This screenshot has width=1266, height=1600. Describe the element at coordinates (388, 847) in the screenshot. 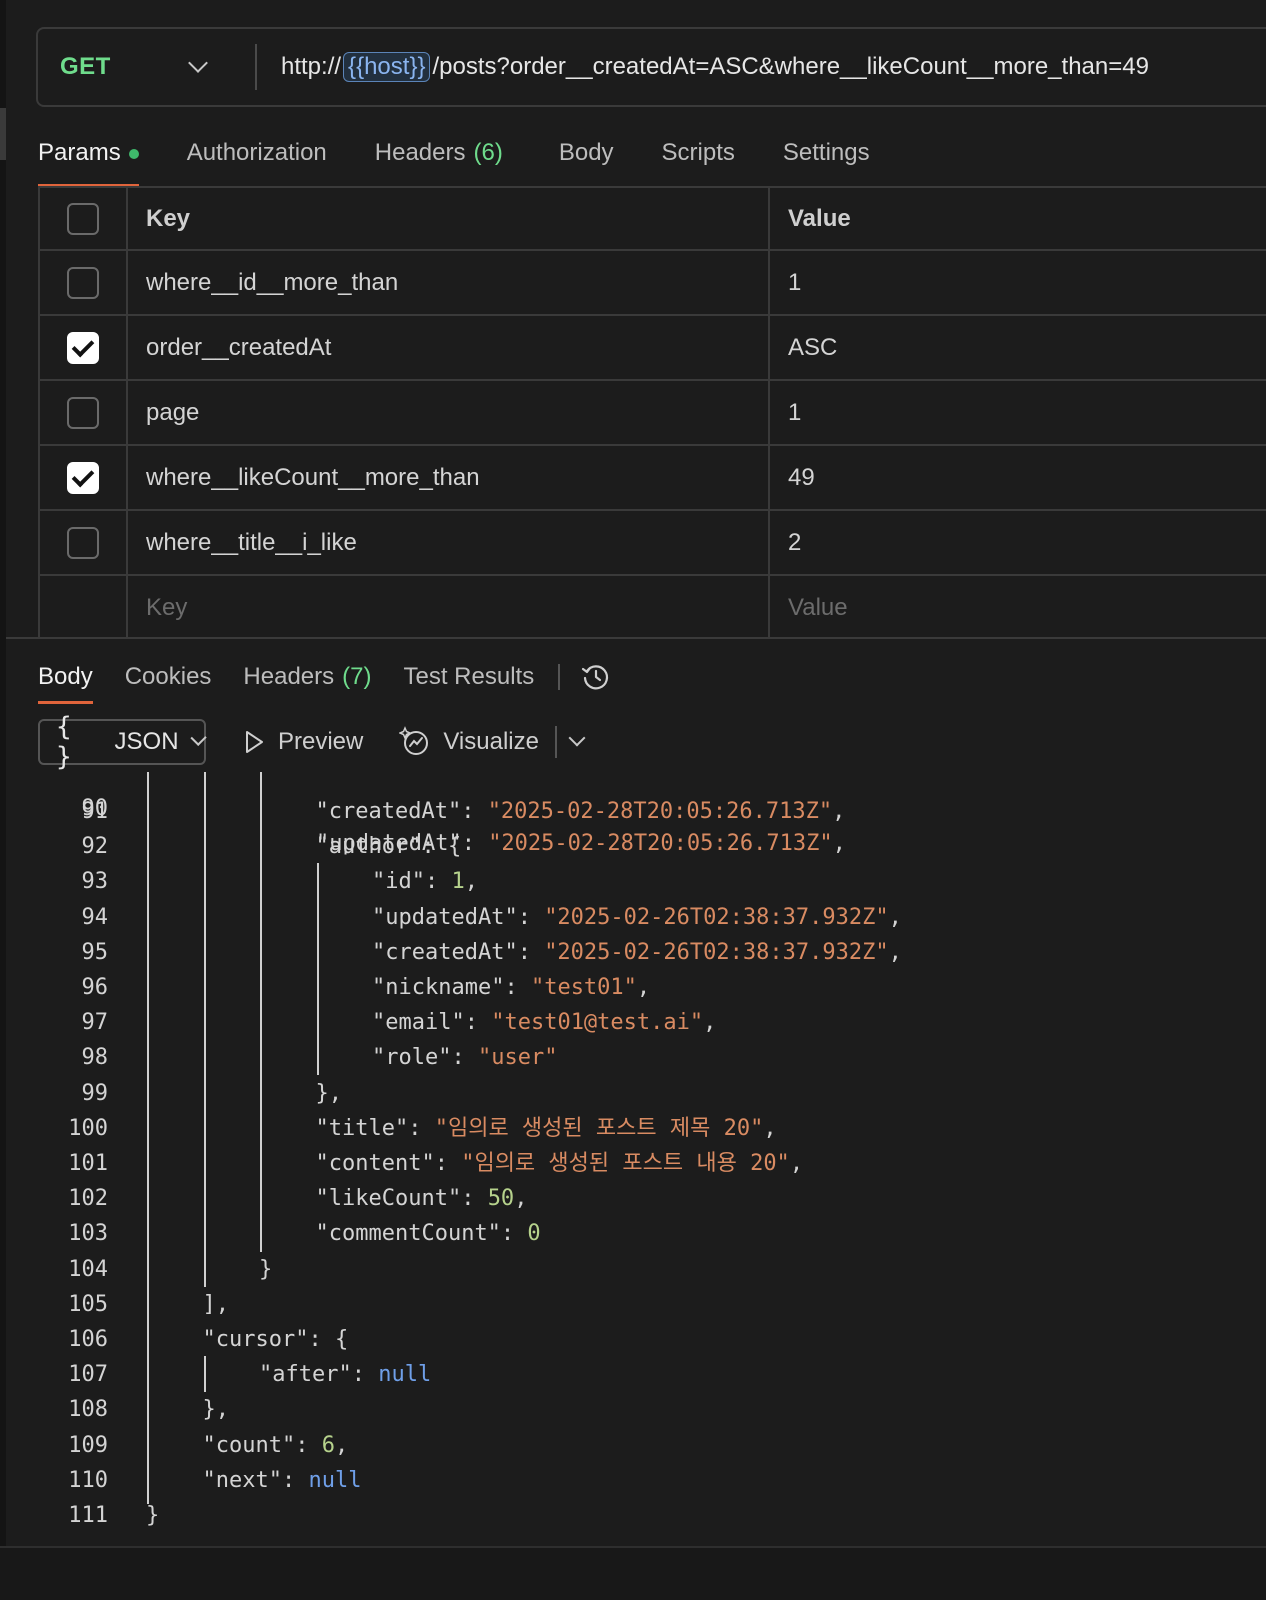

I see `punct-token: "author": {` at that location.